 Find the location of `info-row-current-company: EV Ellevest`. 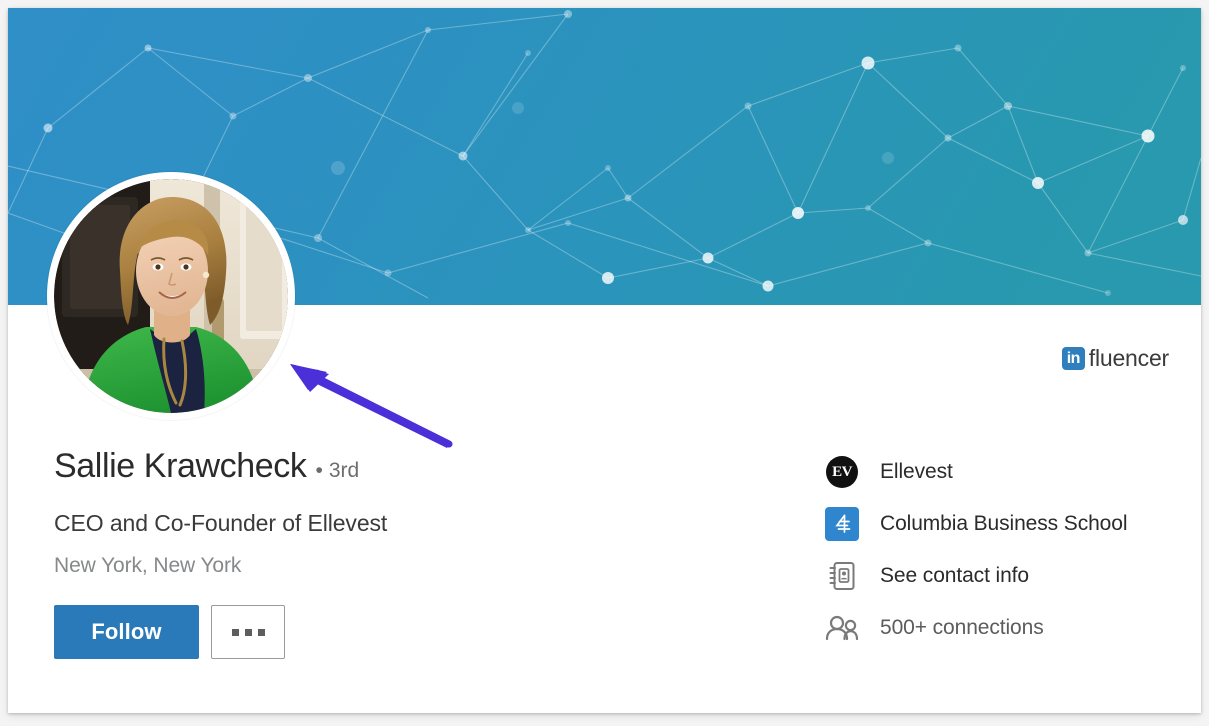

info-row-current-company: EV Ellevest is located at coordinates (998, 472).